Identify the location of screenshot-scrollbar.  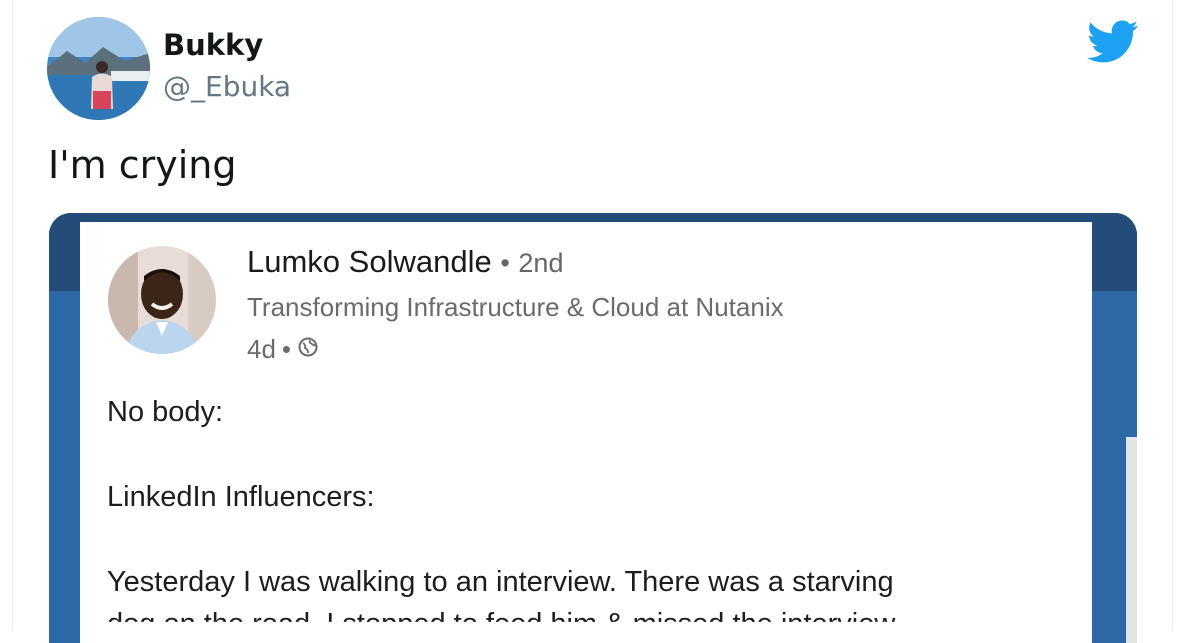
(1131, 540).